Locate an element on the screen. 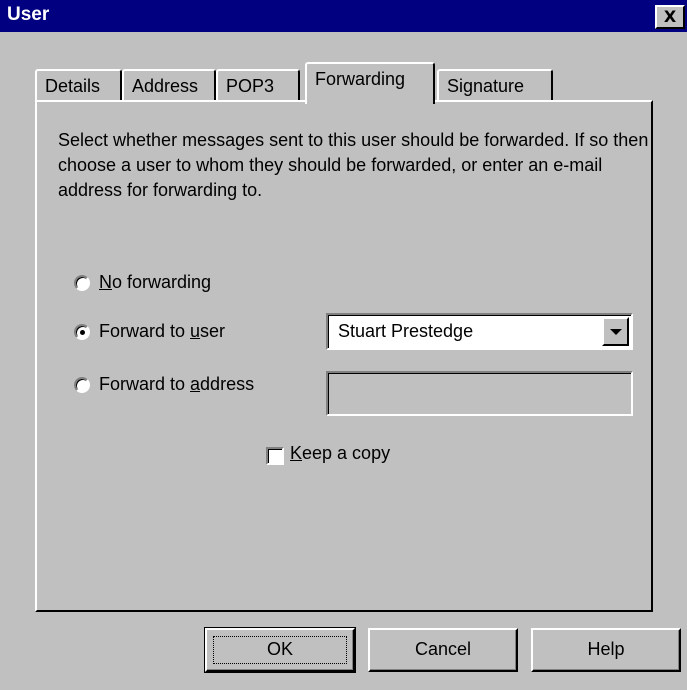  tab-label: Details is located at coordinates (73, 86).